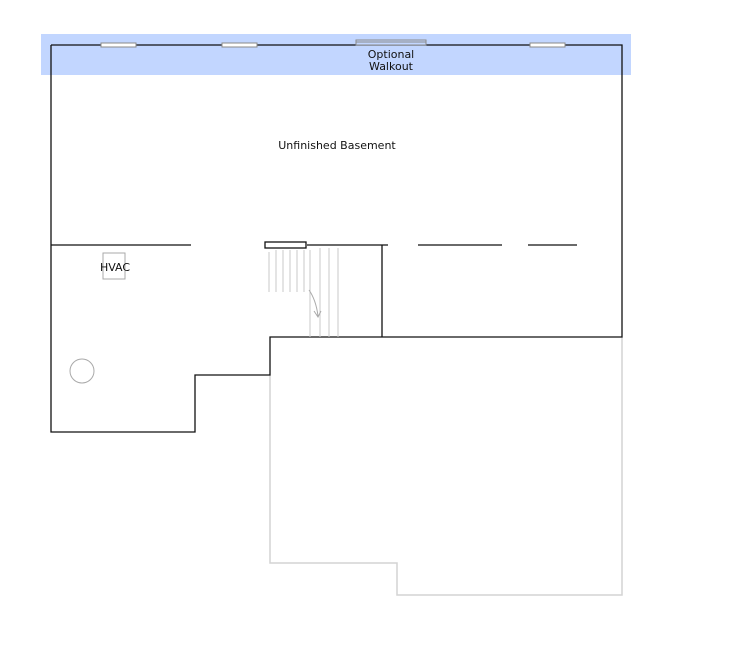 The height and width of the screenshot is (652, 734). What do you see at coordinates (391, 66) in the screenshot?
I see `walkout-label-line2: Walkout` at bounding box center [391, 66].